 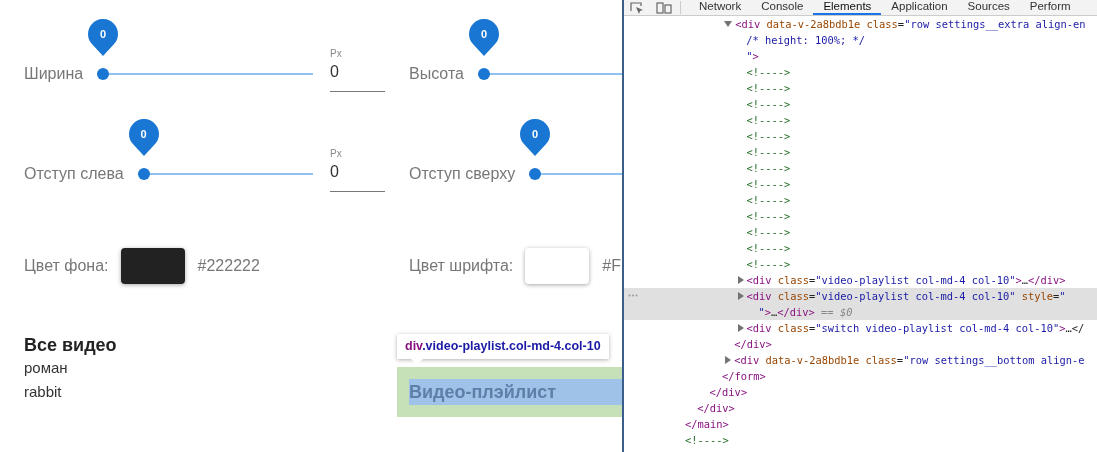 What do you see at coordinates (906, 280) in the screenshot?
I see `dom-node-text: <div class="video-playlist col-md-4 col-10">…</div>` at bounding box center [906, 280].